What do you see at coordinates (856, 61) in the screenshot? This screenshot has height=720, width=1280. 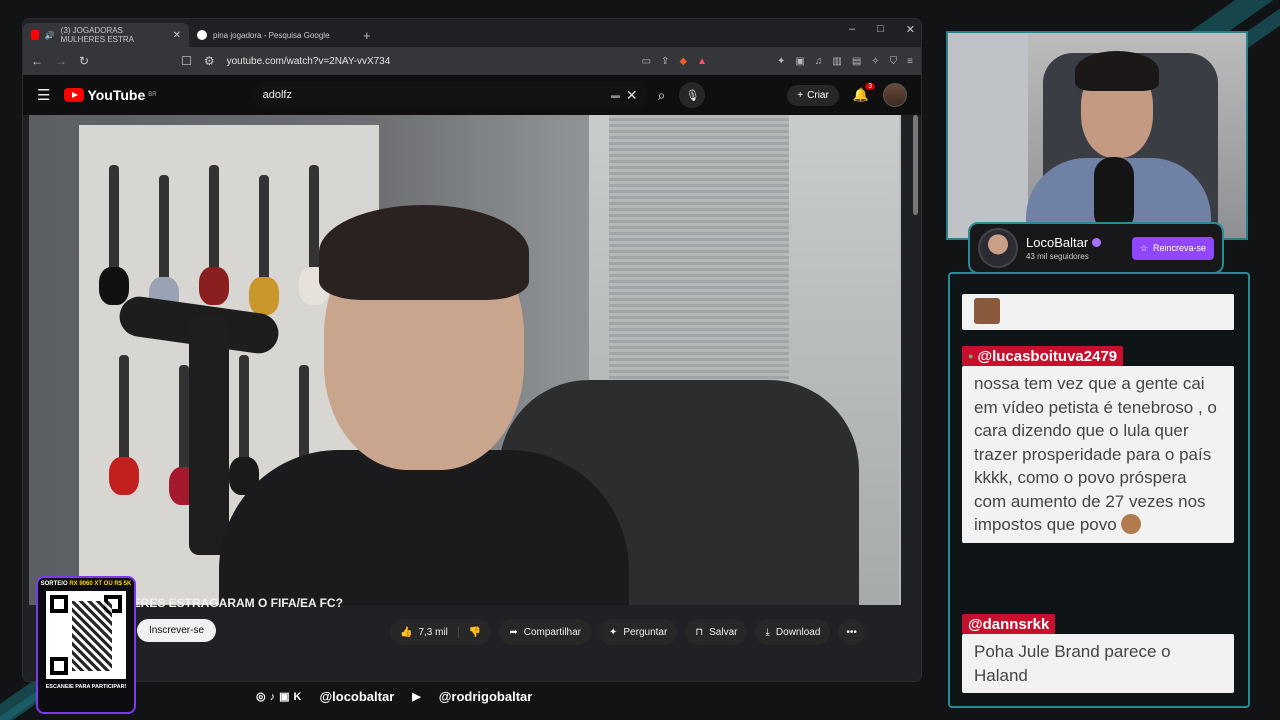 I see `wallet-icon: ▤` at bounding box center [856, 61].